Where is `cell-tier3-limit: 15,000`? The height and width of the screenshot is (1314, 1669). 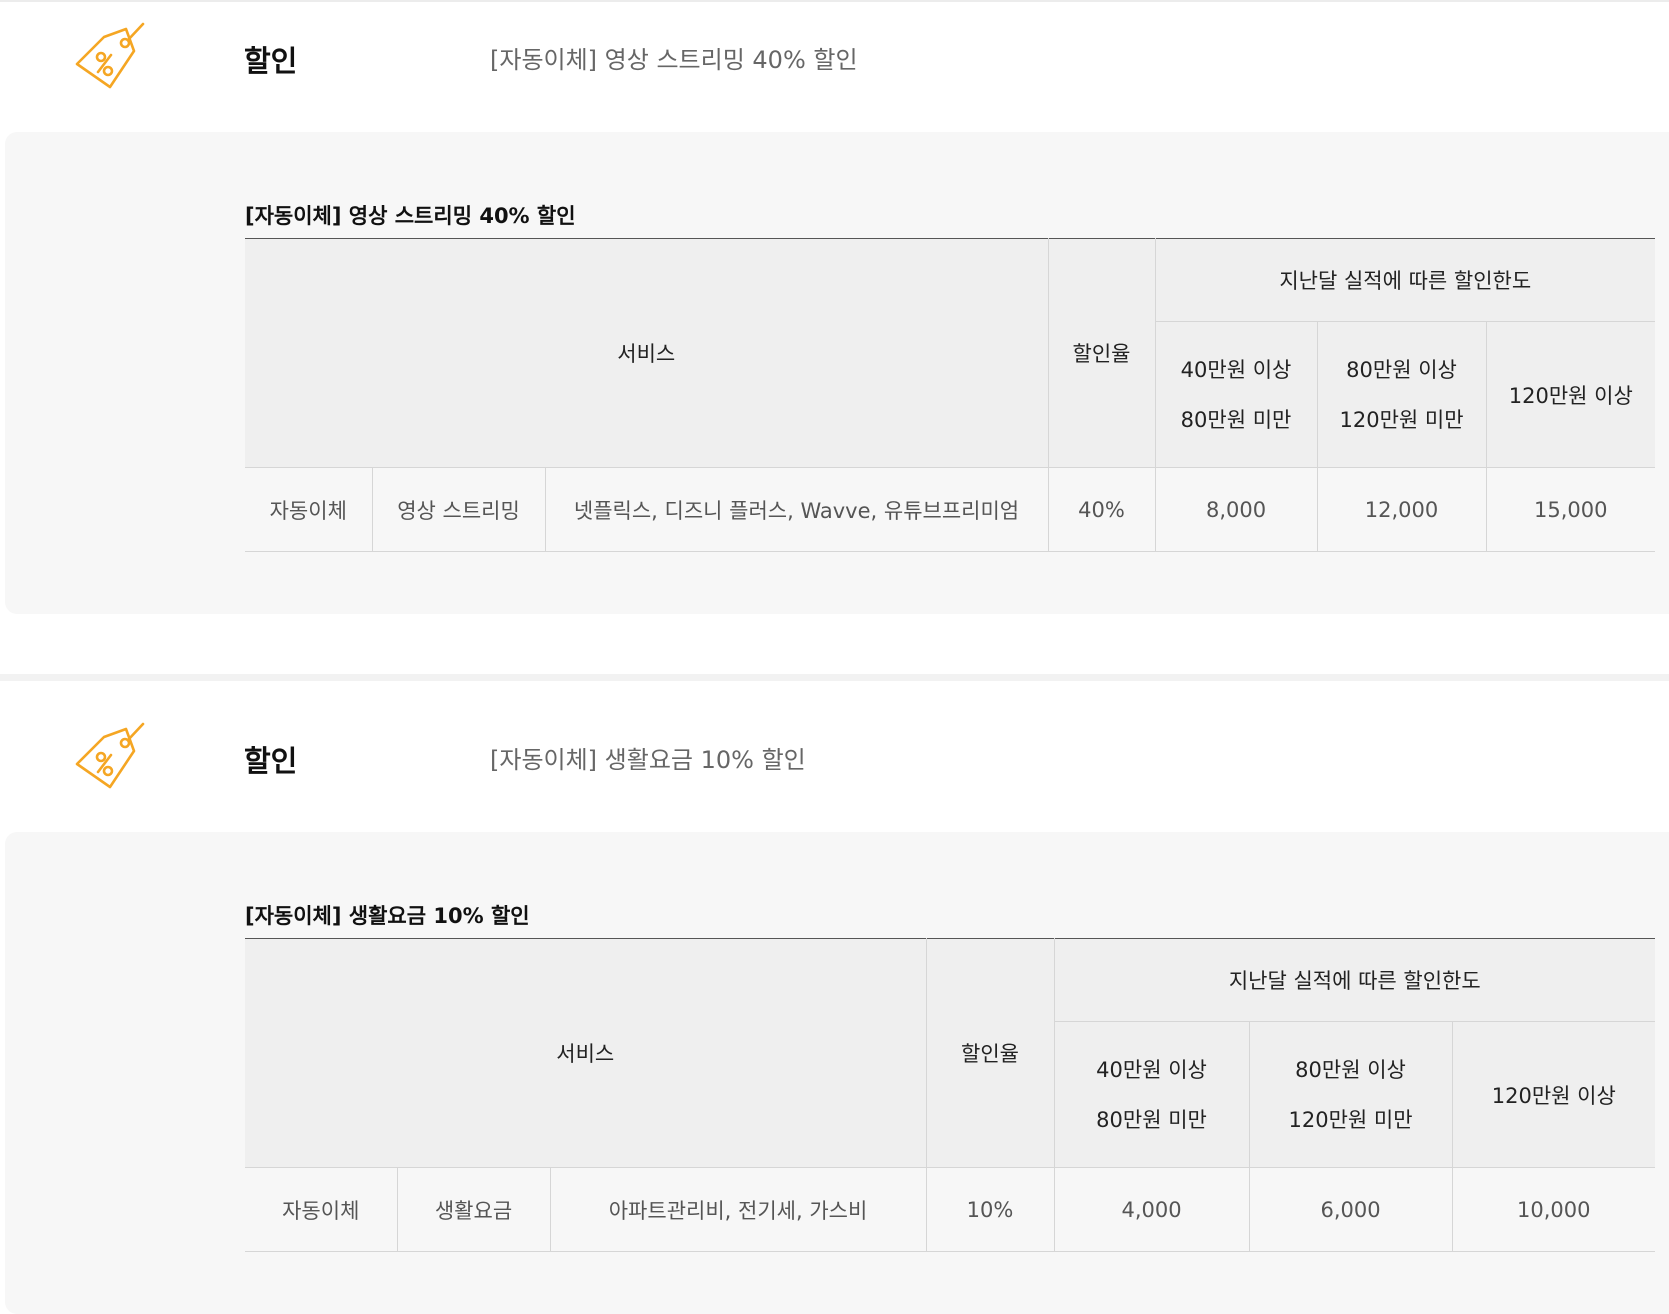 cell-tier3-limit: 15,000 is located at coordinates (1570, 509).